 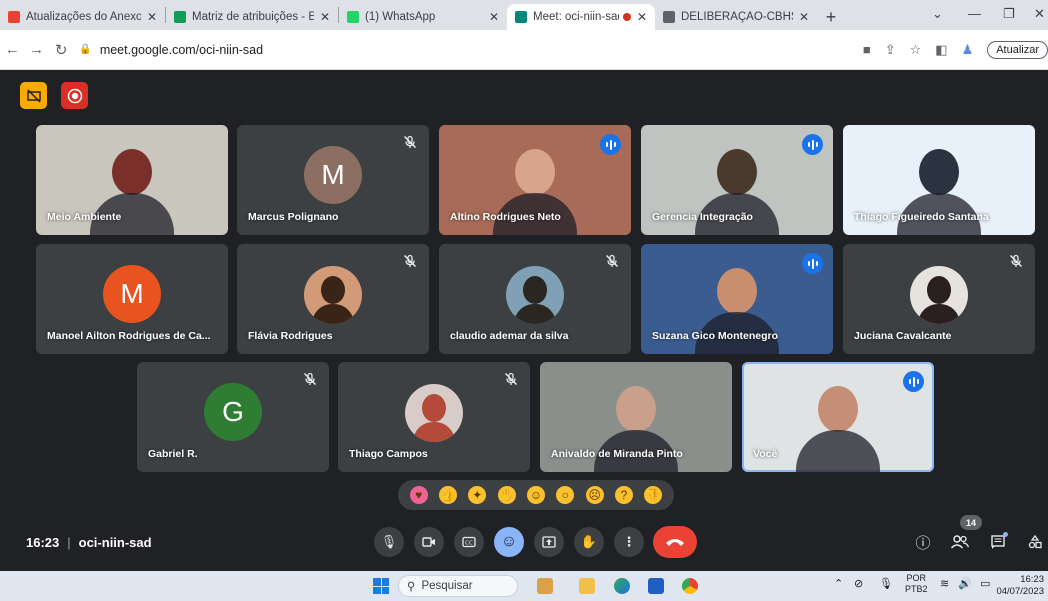 What do you see at coordinates (1035, 542) in the screenshot?
I see `activities-button` at bounding box center [1035, 542].